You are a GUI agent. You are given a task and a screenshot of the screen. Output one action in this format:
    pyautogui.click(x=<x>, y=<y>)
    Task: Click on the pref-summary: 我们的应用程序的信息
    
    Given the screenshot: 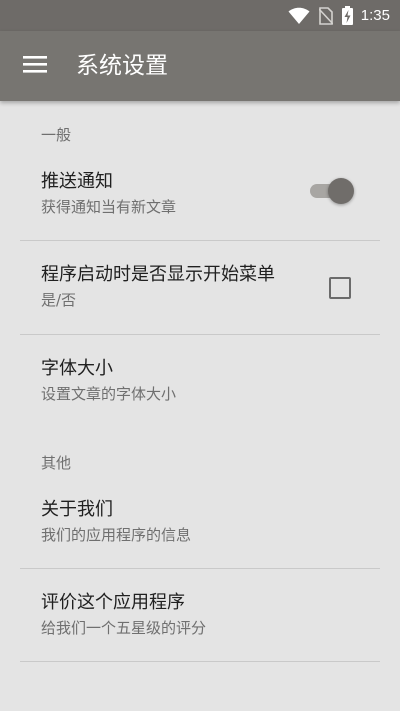 What is the action you would take?
    pyautogui.click(x=116, y=535)
    